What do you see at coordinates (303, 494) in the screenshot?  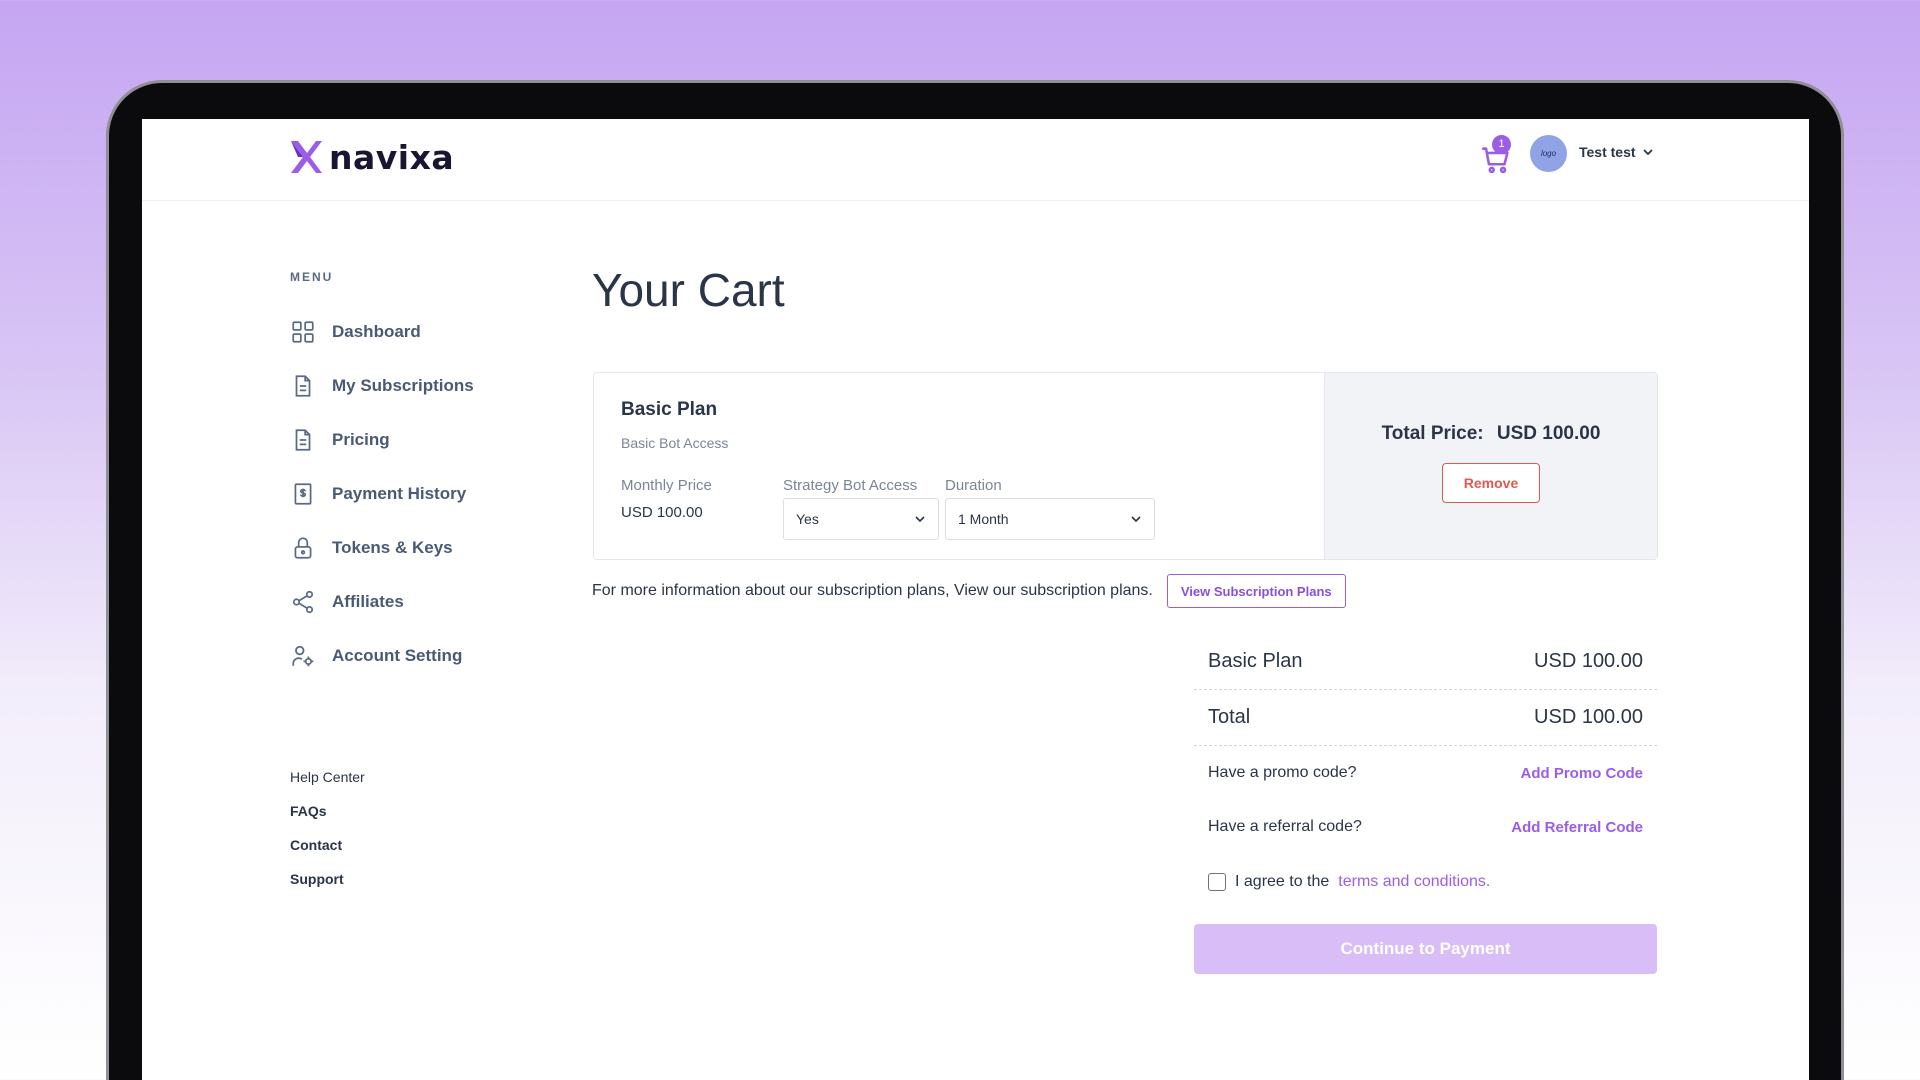 I see `receipt-icon` at bounding box center [303, 494].